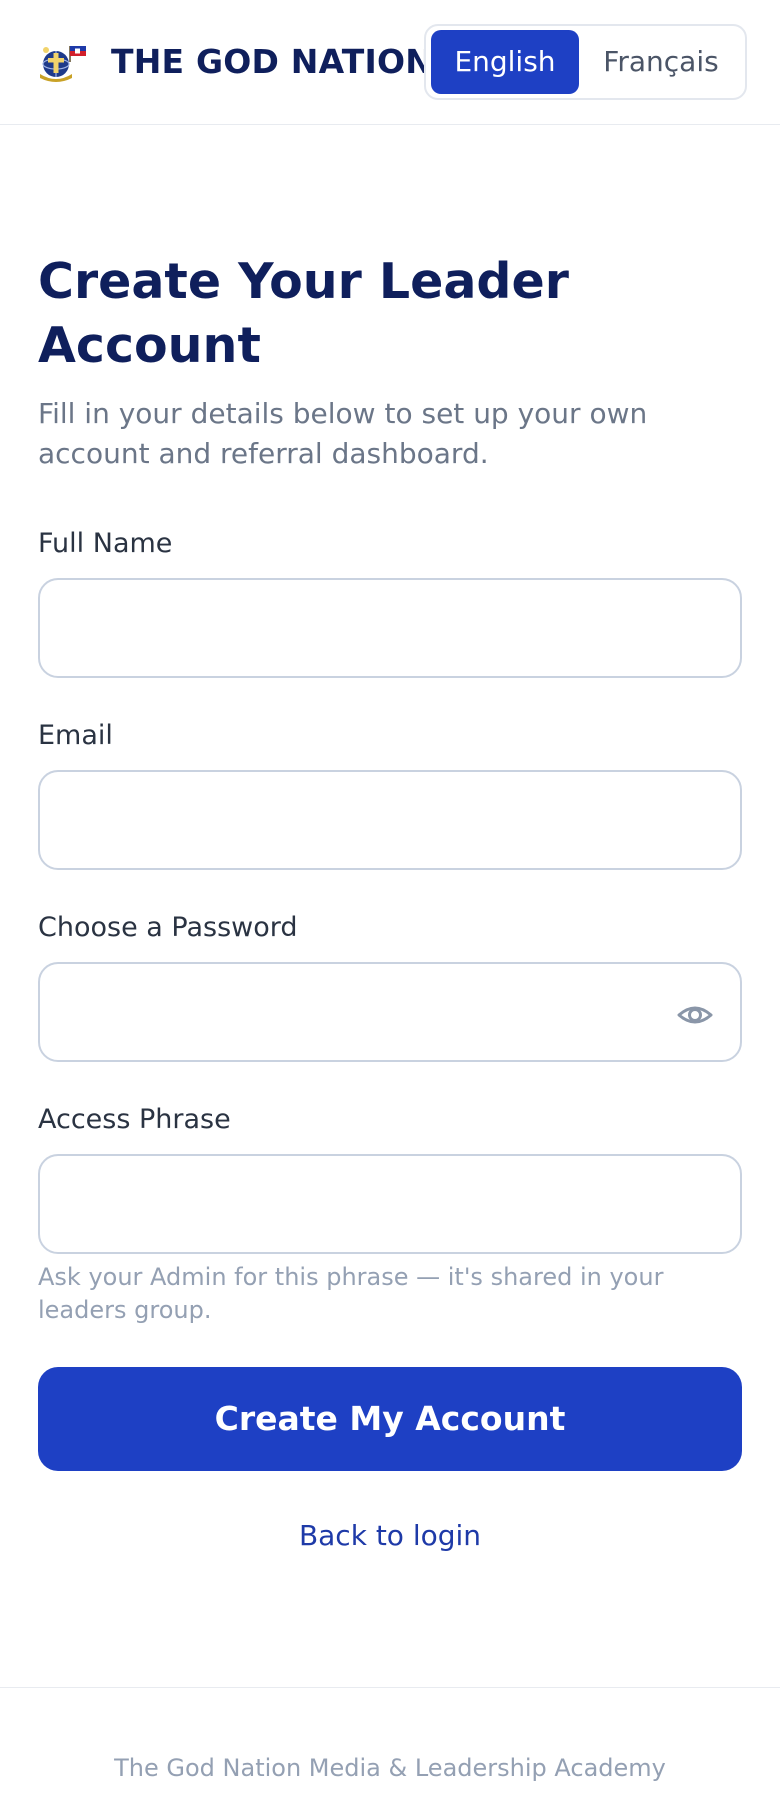 This screenshot has height=1816, width=780. What do you see at coordinates (505, 62) in the screenshot?
I see `language-english-button: English` at bounding box center [505, 62].